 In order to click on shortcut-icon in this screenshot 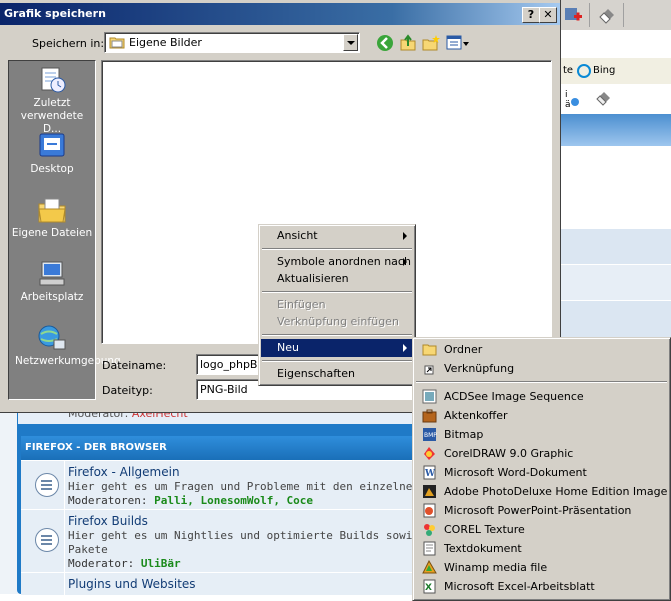, I will do `click(429, 370)`.